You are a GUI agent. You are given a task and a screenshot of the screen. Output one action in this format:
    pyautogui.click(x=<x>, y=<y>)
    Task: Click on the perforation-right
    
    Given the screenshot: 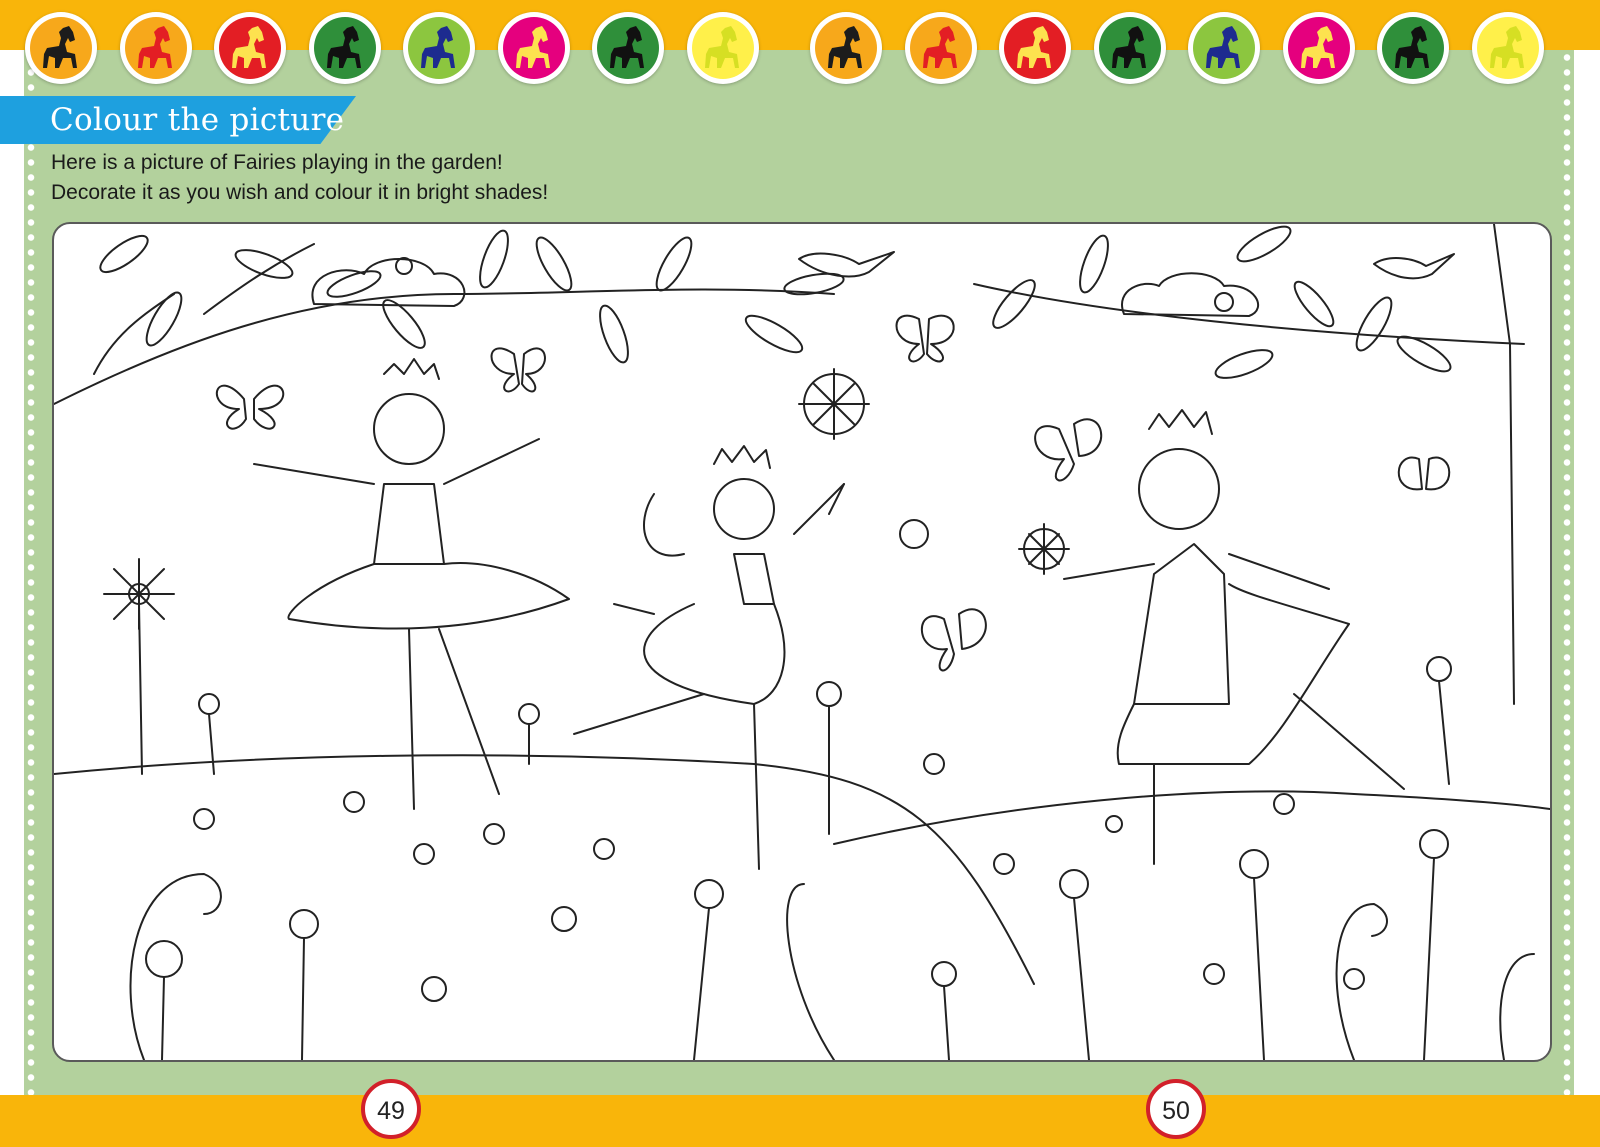 What is the action you would take?
    pyautogui.click(x=1567, y=572)
    